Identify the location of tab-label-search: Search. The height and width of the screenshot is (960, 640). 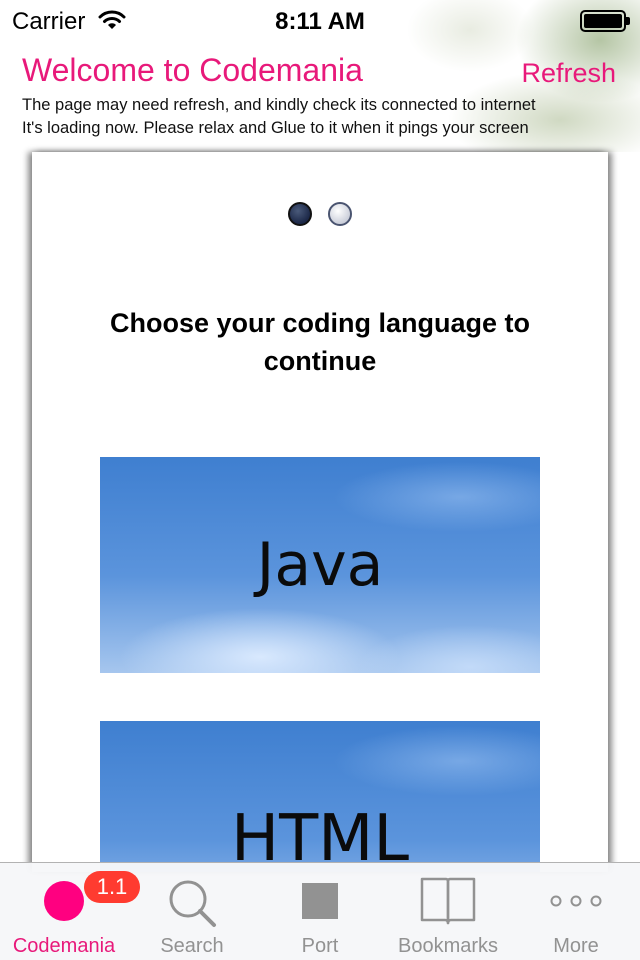
(192, 946).